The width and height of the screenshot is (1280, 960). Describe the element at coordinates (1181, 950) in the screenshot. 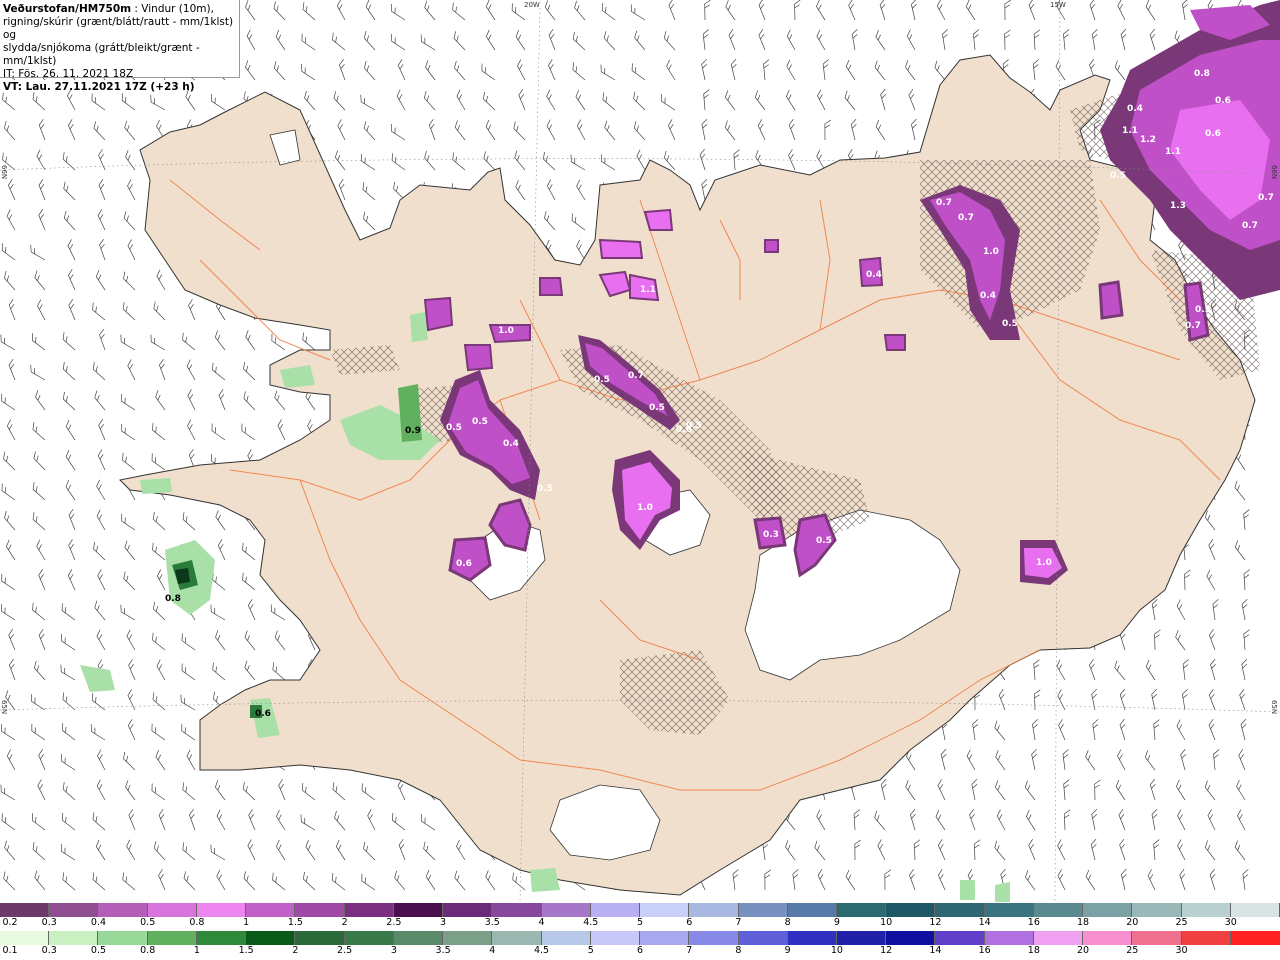

I see `legend-label: 30` at that location.